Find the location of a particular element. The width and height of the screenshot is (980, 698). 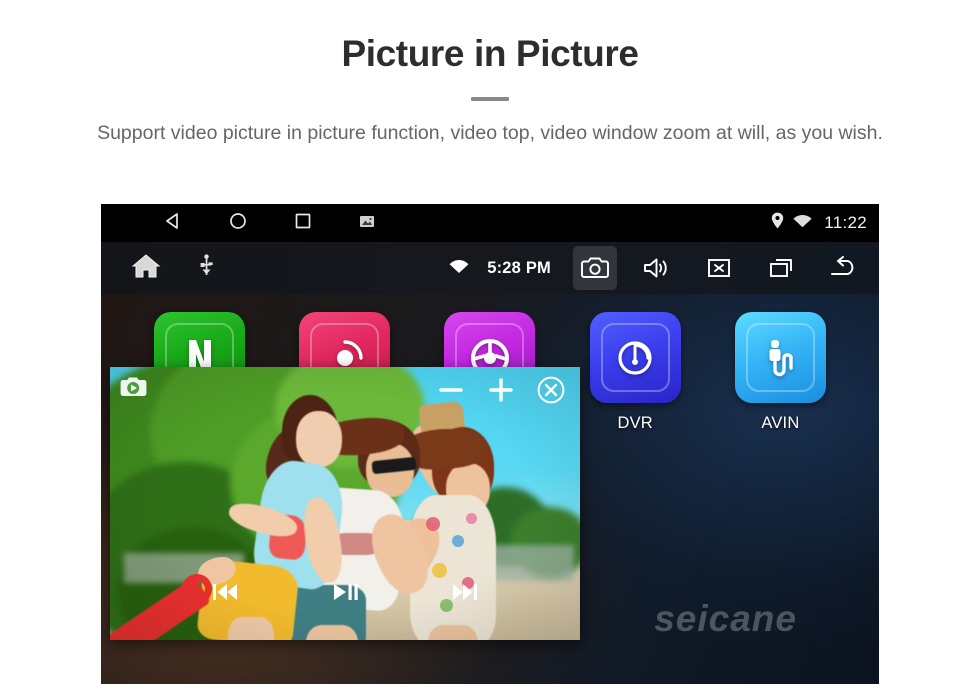

pip-playback-controls is located at coordinates (345, 592).